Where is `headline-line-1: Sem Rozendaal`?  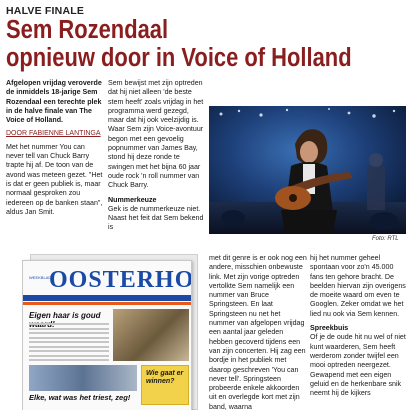
headline-line-1: Sem Rozendaal is located at coordinates (87, 30).